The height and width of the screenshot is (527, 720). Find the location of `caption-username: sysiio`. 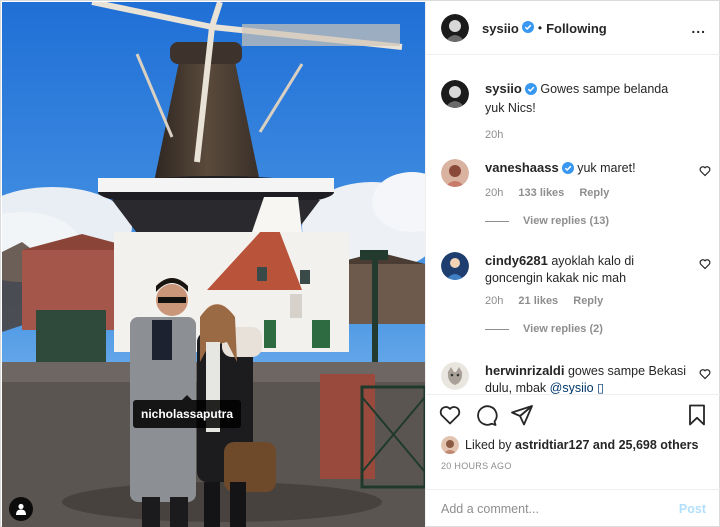

caption-username: sysiio is located at coordinates (503, 88).